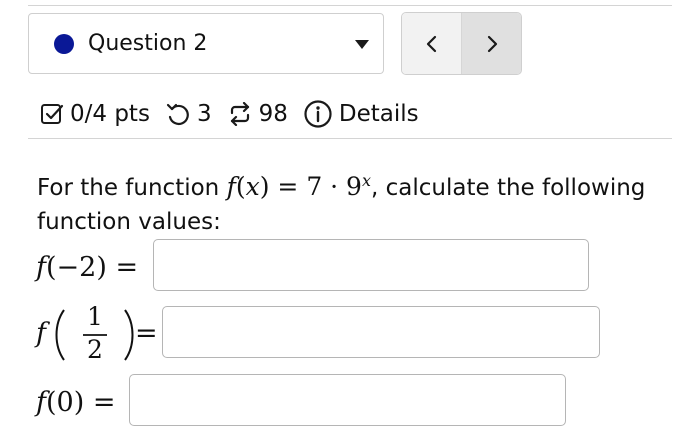 The width and height of the screenshot is (700, 444). Describe the element at coordinates (76, 267) in the screenshot. I see `answer-arg: (−2)` at that location.